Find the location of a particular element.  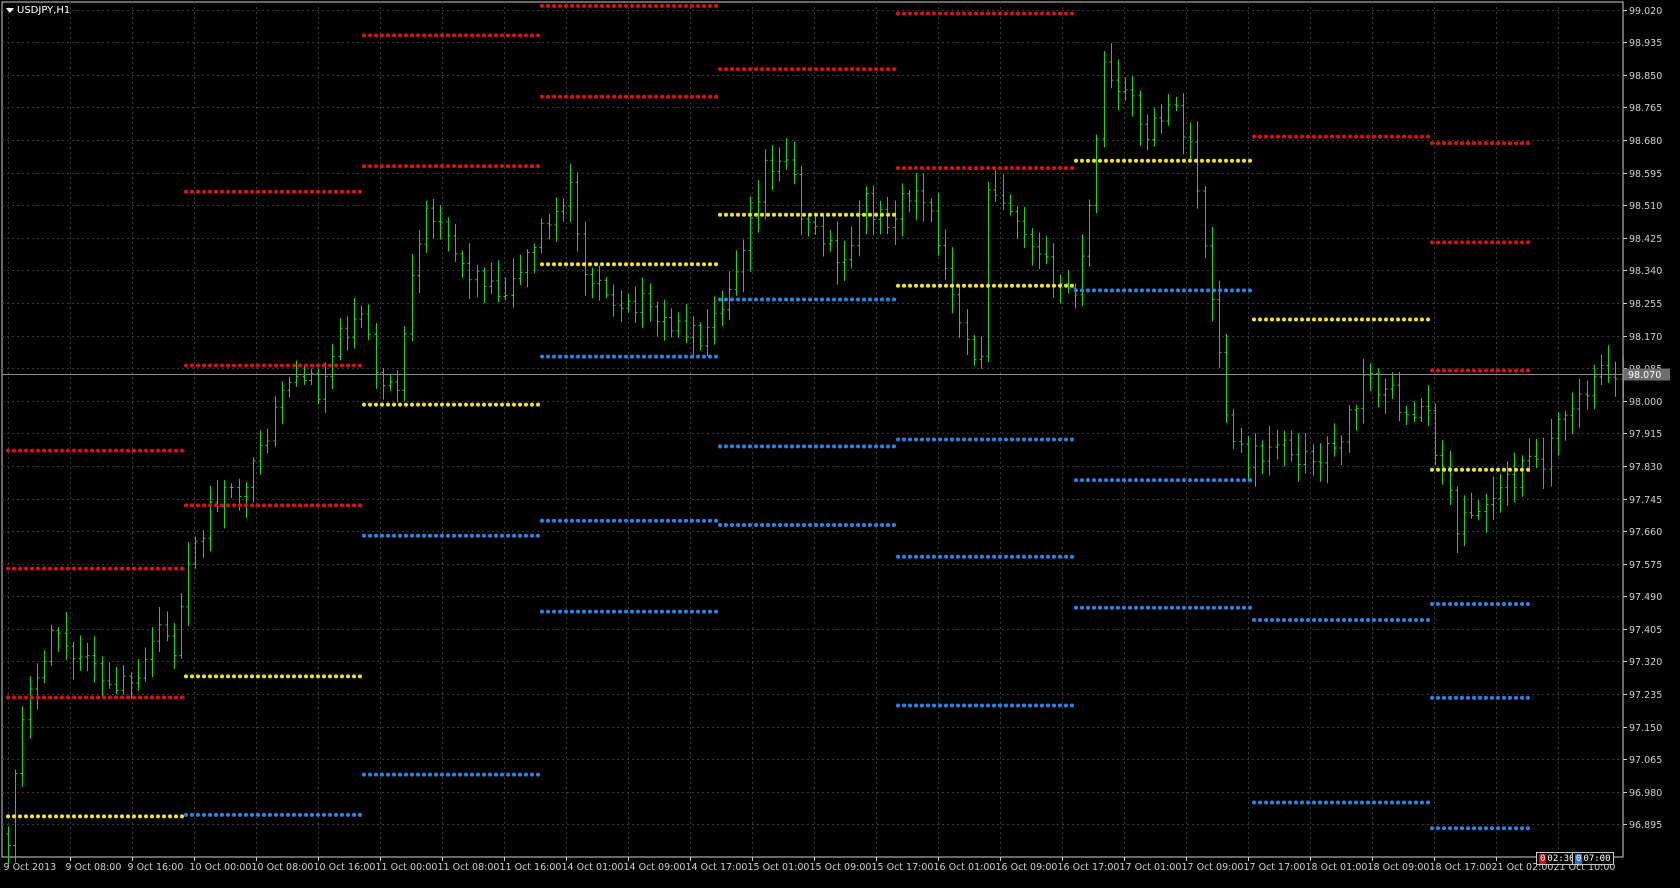

x-tick-label: 11 Oct 00:00 is located at coordinates (407, 867).